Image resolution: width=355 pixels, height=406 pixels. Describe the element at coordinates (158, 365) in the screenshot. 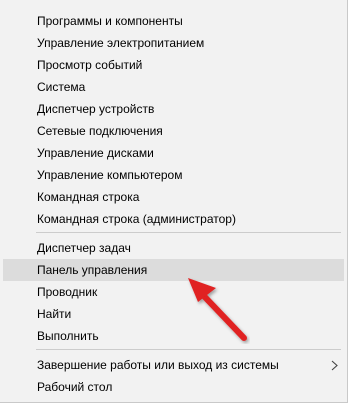

I see `menu-item-label: Завершение работы или выход из системы` at that location.